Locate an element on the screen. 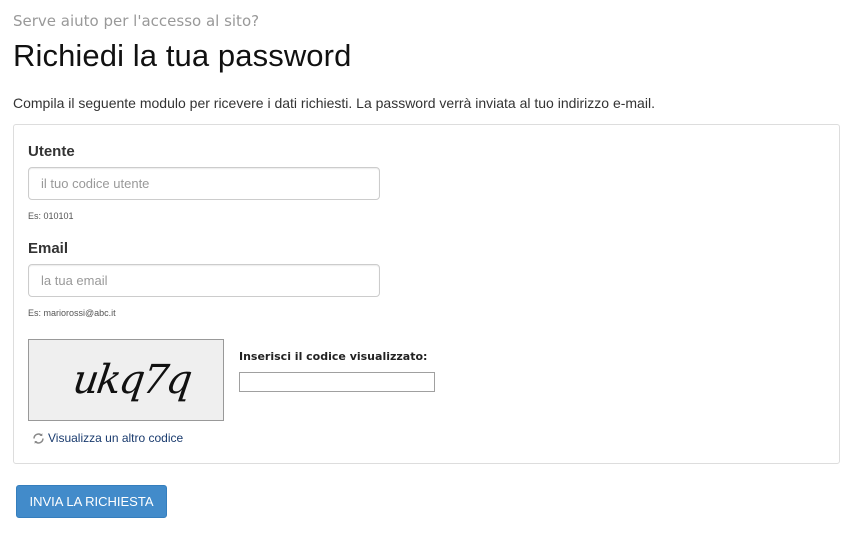 The height and width of the screenshot is (560, 850). refresh-captcha-label: Visualizza un altro codice is located at coordinates (116, 438).